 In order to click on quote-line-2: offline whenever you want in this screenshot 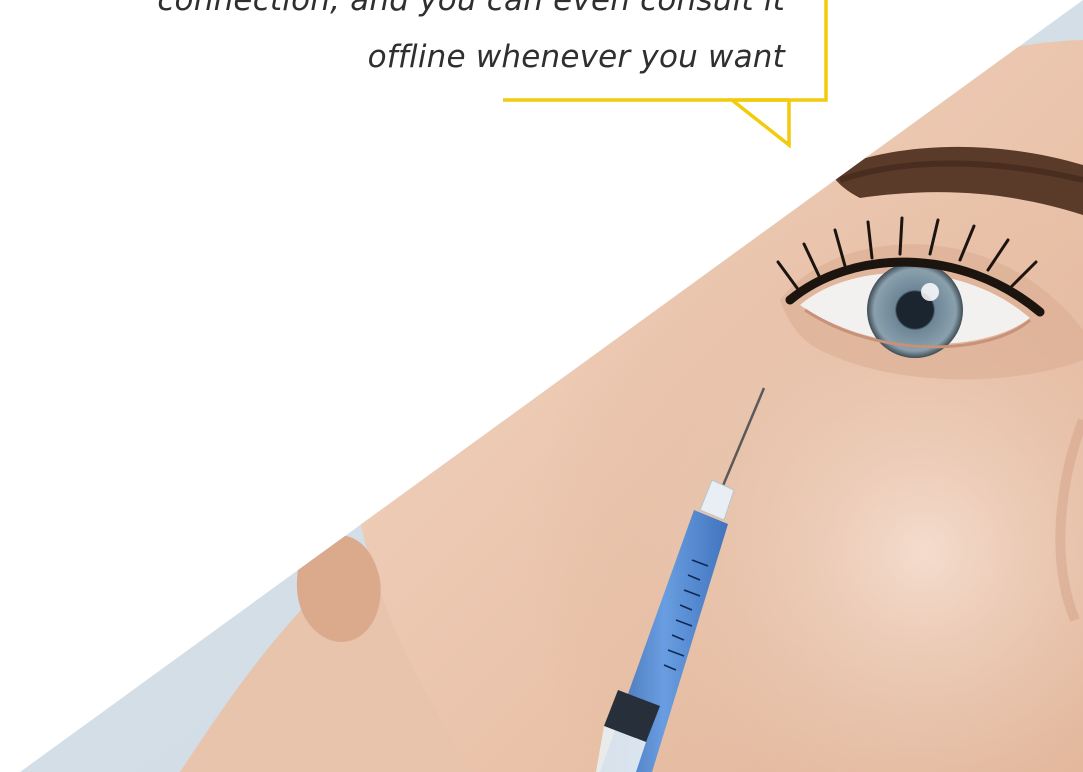, I will do `click(576, 57)`.